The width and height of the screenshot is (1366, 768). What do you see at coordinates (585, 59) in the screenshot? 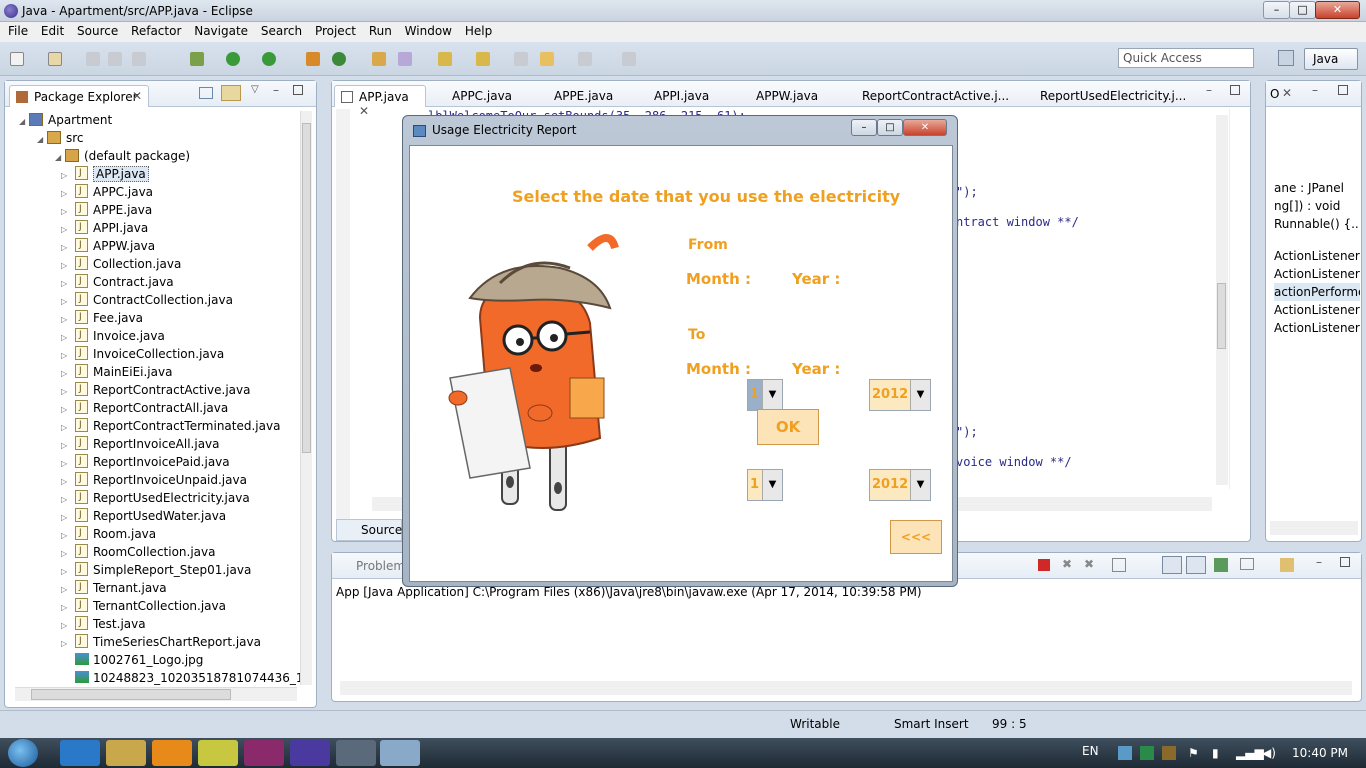
I see `forward-icon` at bounding box center [585, 59].